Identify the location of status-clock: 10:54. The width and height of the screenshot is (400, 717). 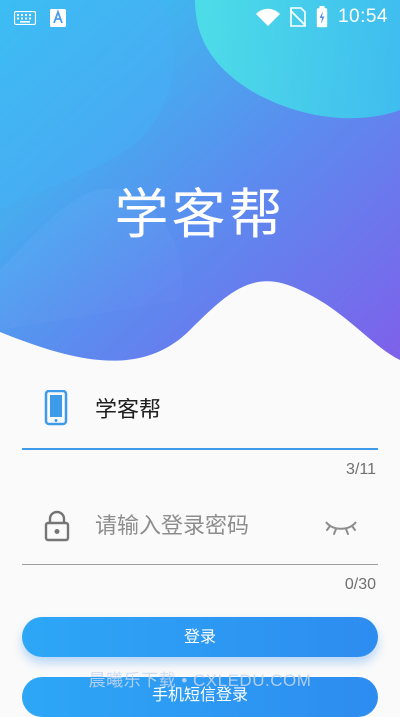
(362, 16).